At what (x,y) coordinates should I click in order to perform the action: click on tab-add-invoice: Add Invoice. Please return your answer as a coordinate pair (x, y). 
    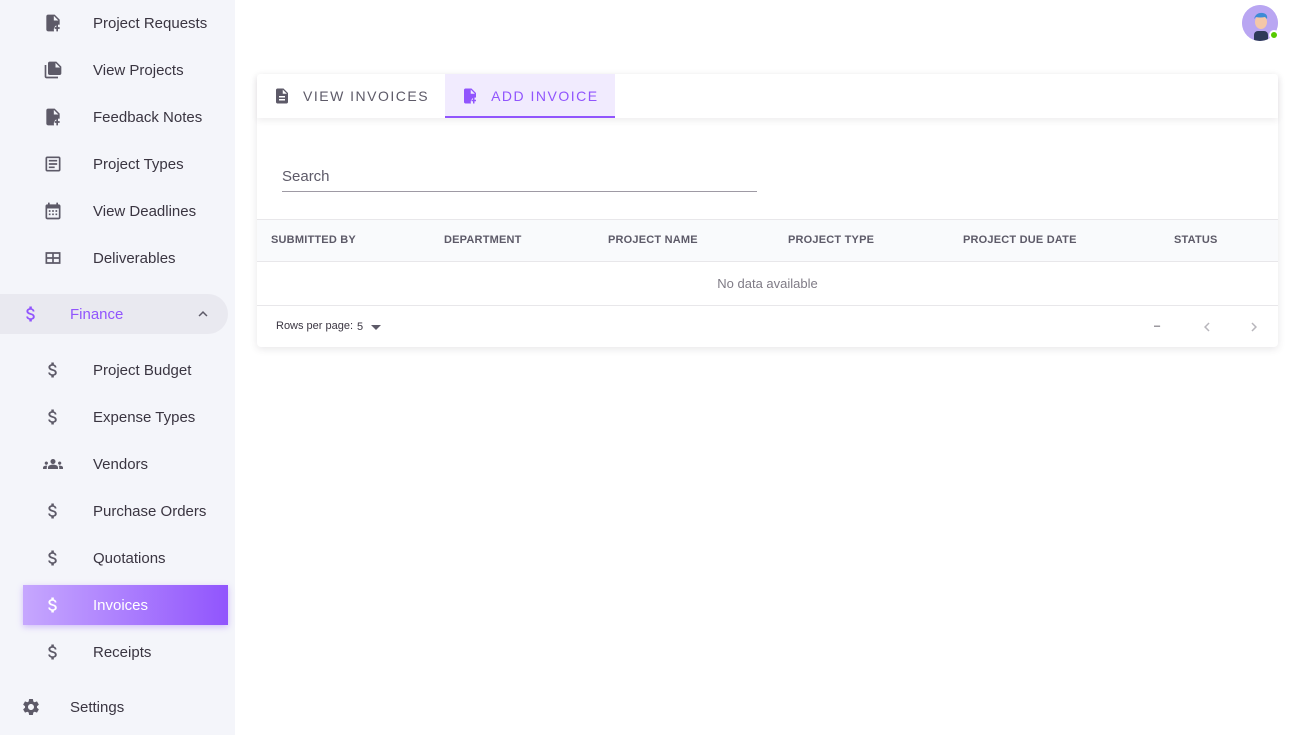
    Looking at the image, I should click on (530, 96).